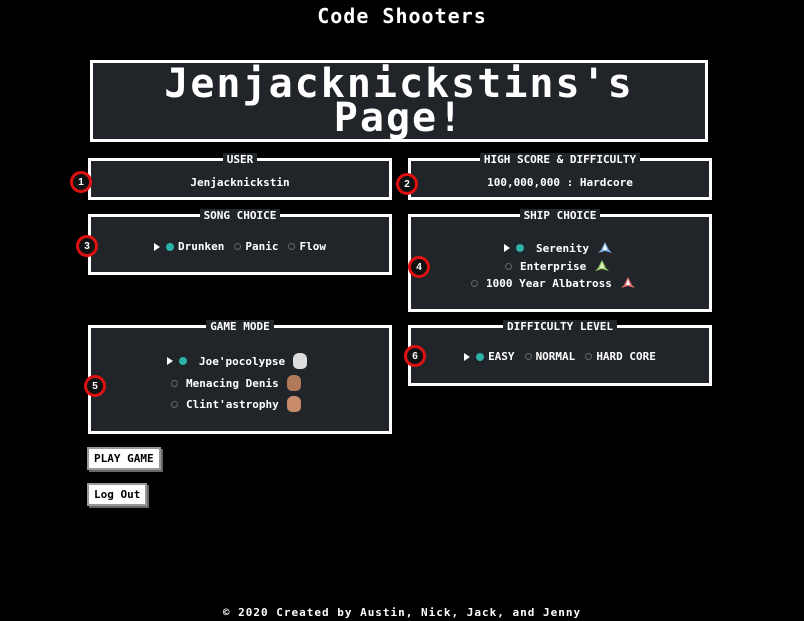  What do you see at coordinates (560, 182) in the screenshot?
I see `high-score-value: 100,000,000 : Hardcore` at bounding box center [560, 182].